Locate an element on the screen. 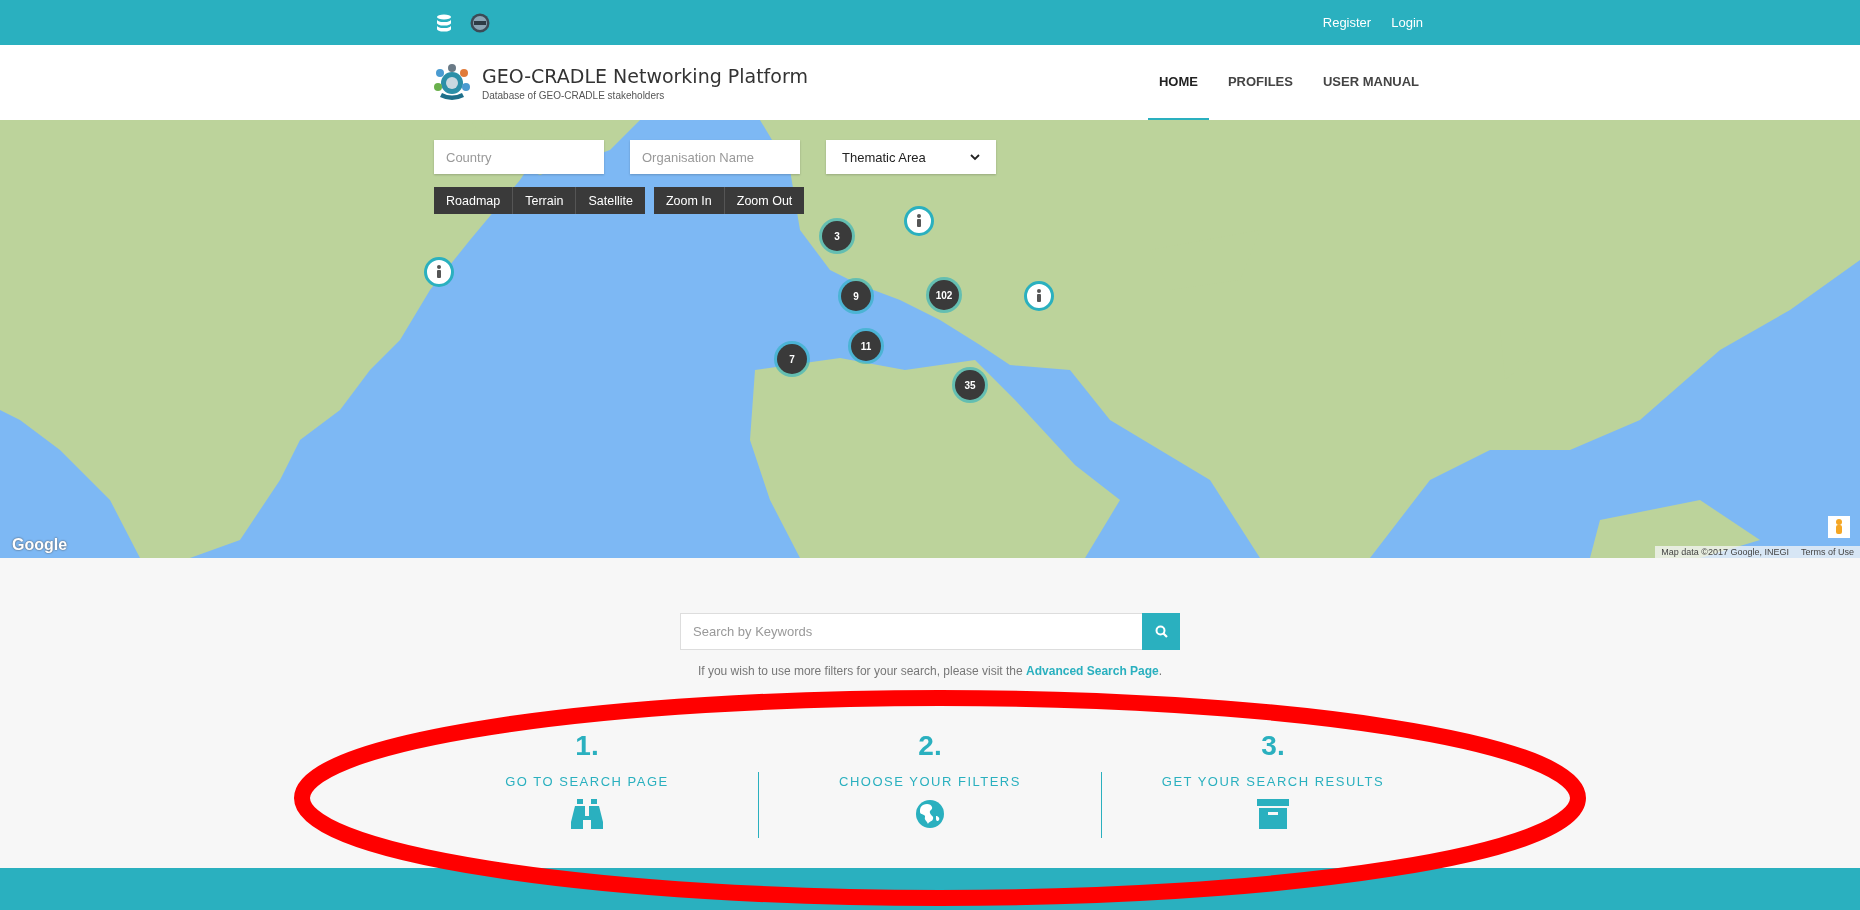 This screenshot has height=910, width=1860. step-number: 2. is located at coordinates (930, 746).